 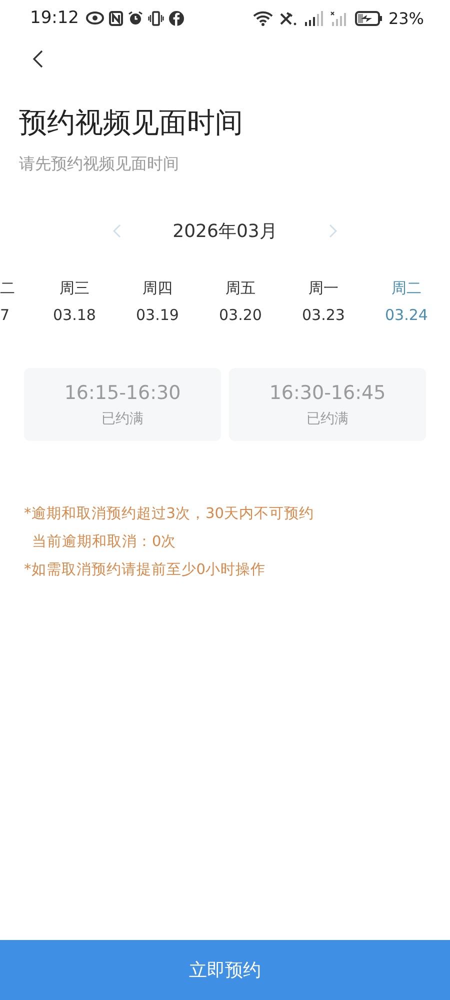 I want to click on back-icon, so click(x=38, y=59).